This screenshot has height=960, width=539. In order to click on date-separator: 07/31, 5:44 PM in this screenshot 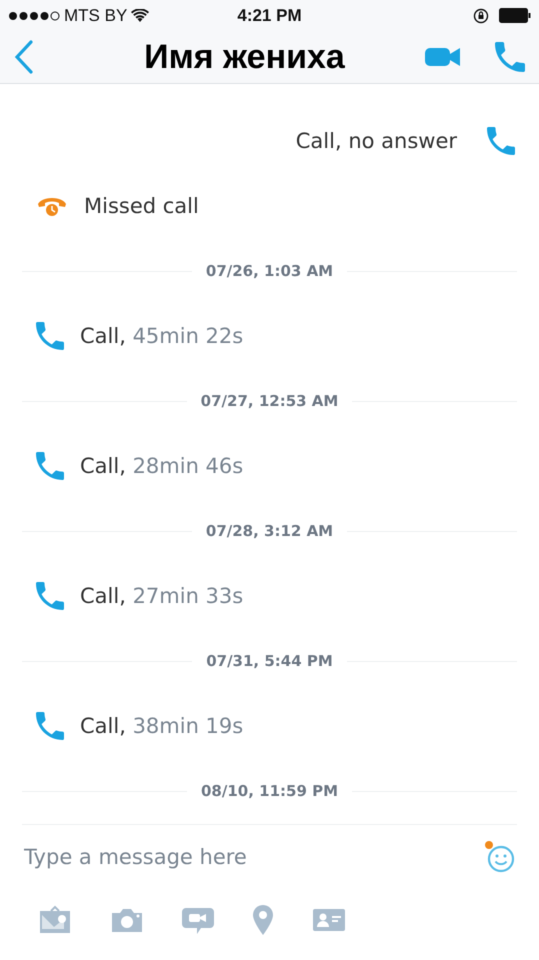, I will do `click(269, 661)`.